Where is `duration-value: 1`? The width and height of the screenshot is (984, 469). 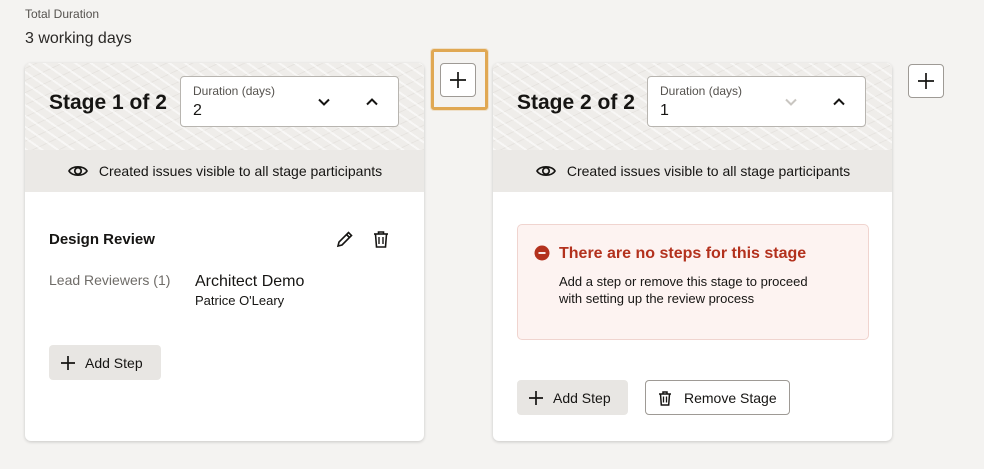 duration-value: 1 is located at coordinates (664, 111).